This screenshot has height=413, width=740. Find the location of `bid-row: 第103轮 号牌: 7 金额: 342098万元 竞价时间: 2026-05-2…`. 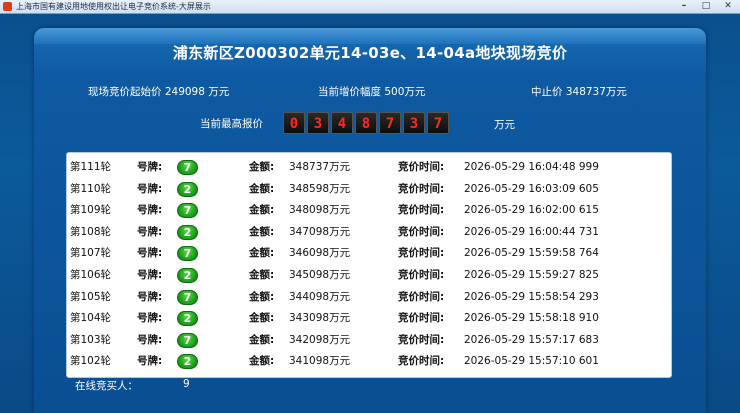

bid-row: 第103轮 号牌: 7 金额: 342098万元 竞价时间: 2026-05-2… is located at coordinates (369, 340).